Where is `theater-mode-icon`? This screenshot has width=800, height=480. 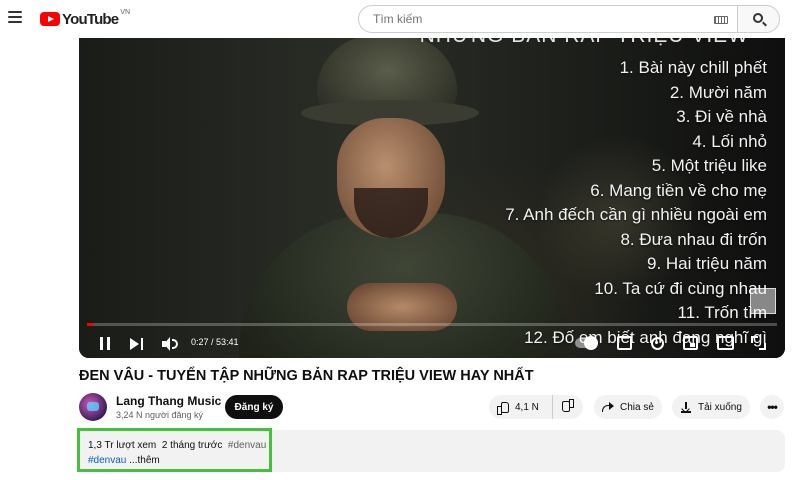
theater-mode-icon is located at coordinates (725, 343).